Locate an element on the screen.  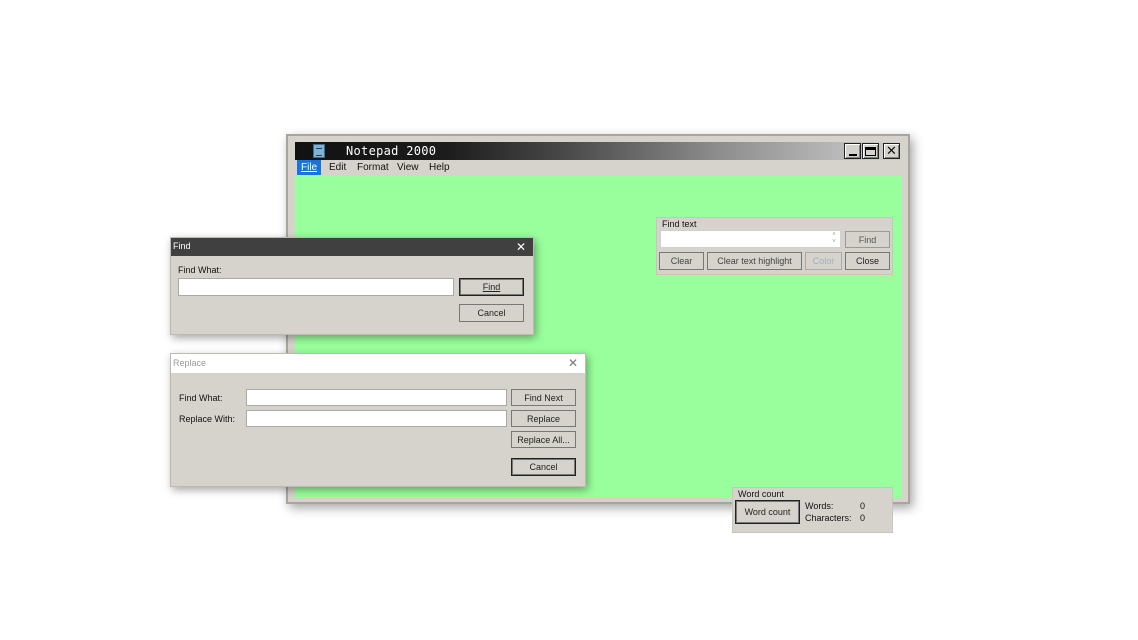
window-title: Notepad 2000 is located at coordinates (391, 151).